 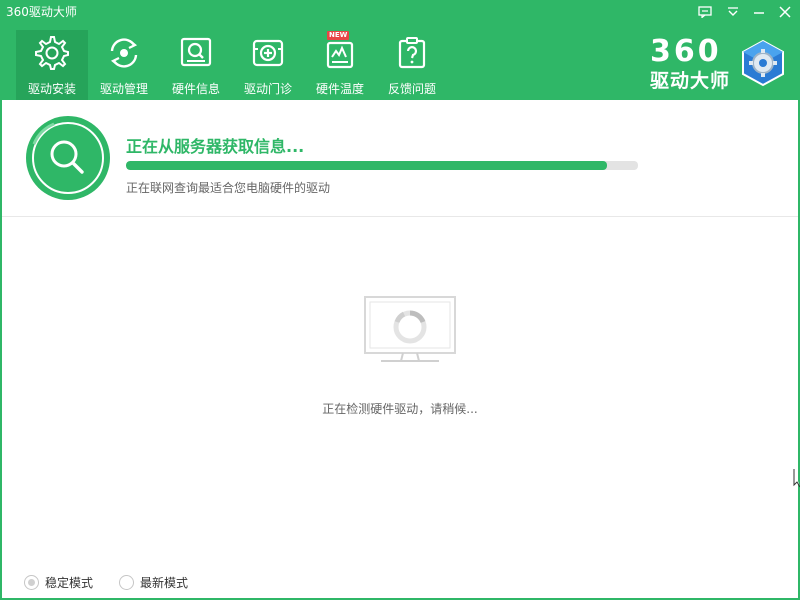 What do you see at coordinates (686, 51) in the screenshot?
I see `logo-number: 360` at bounding box center [686, 51].